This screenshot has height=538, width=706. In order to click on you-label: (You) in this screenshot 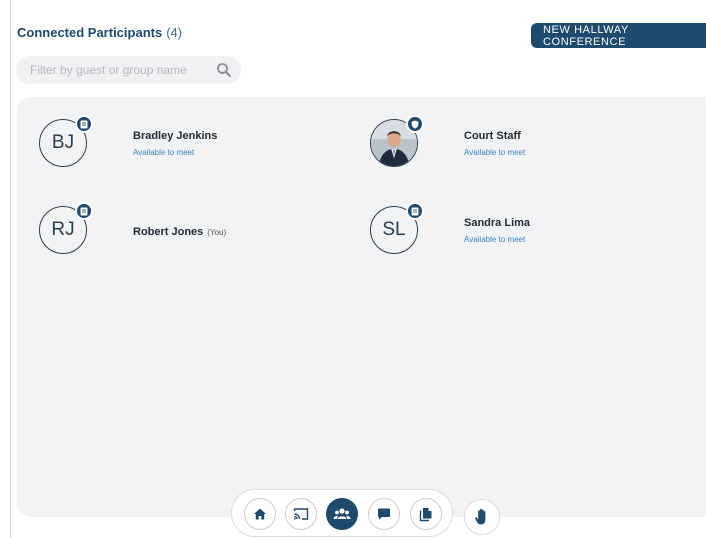, I will do `click(217, 232)`.